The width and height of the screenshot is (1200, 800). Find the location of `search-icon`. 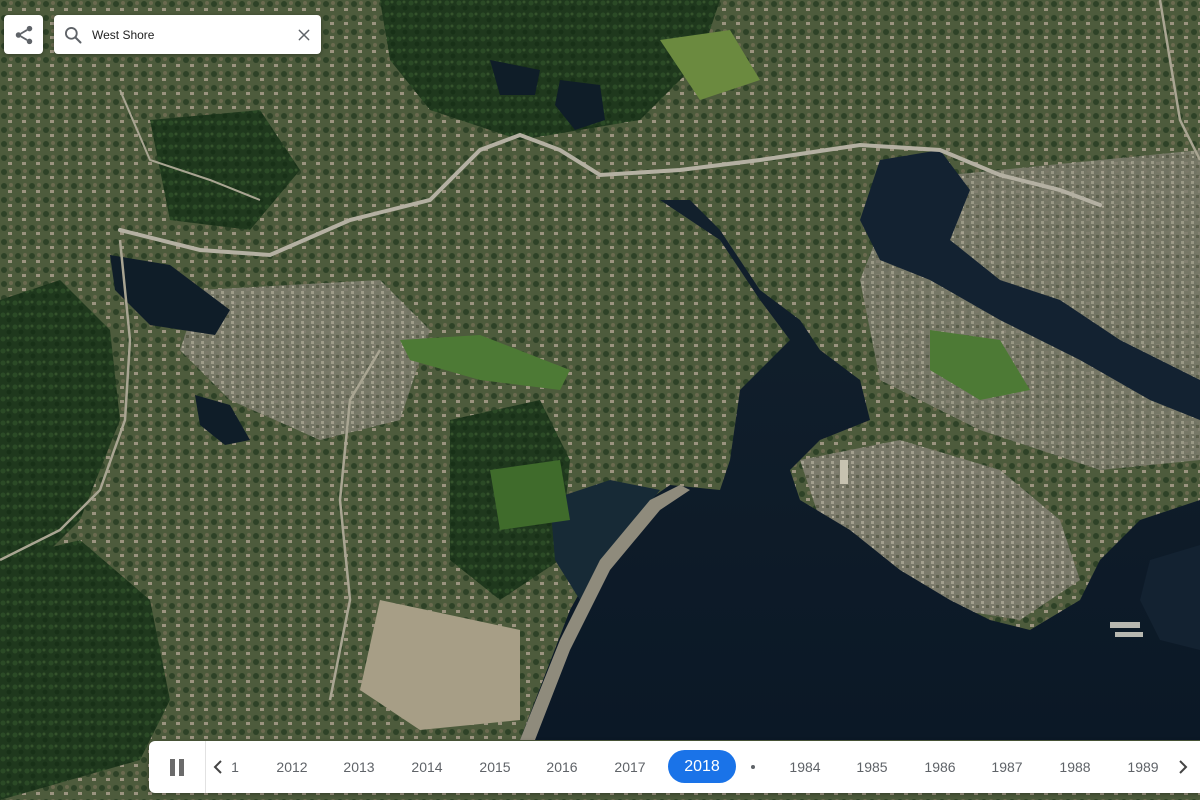

search-icon is located at coordinates (73, 34).